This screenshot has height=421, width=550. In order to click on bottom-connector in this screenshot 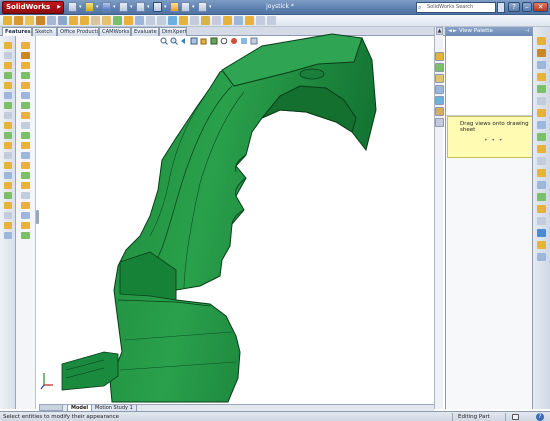, I will do `click(90, 371)`.